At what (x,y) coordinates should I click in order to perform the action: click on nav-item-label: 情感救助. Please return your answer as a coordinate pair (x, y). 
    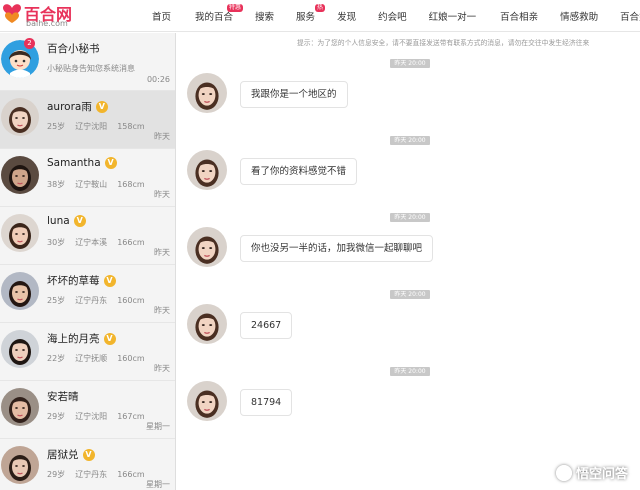
    Looking at the image, I should click on (579, 17).